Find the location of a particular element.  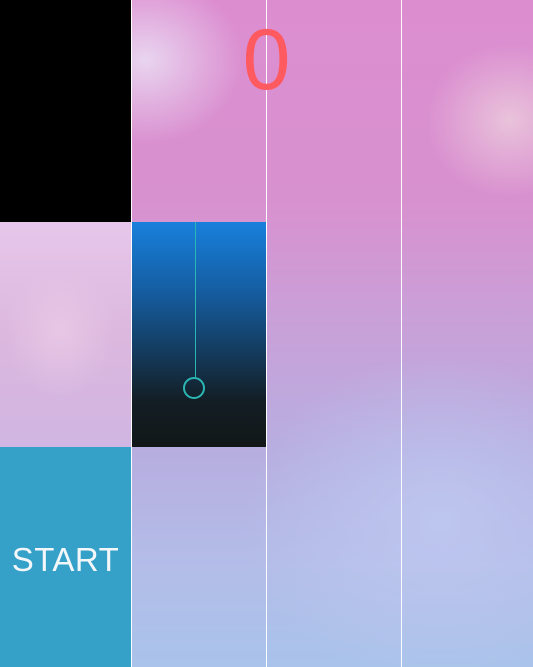

start-button: START is located at coordinates (65, 557).